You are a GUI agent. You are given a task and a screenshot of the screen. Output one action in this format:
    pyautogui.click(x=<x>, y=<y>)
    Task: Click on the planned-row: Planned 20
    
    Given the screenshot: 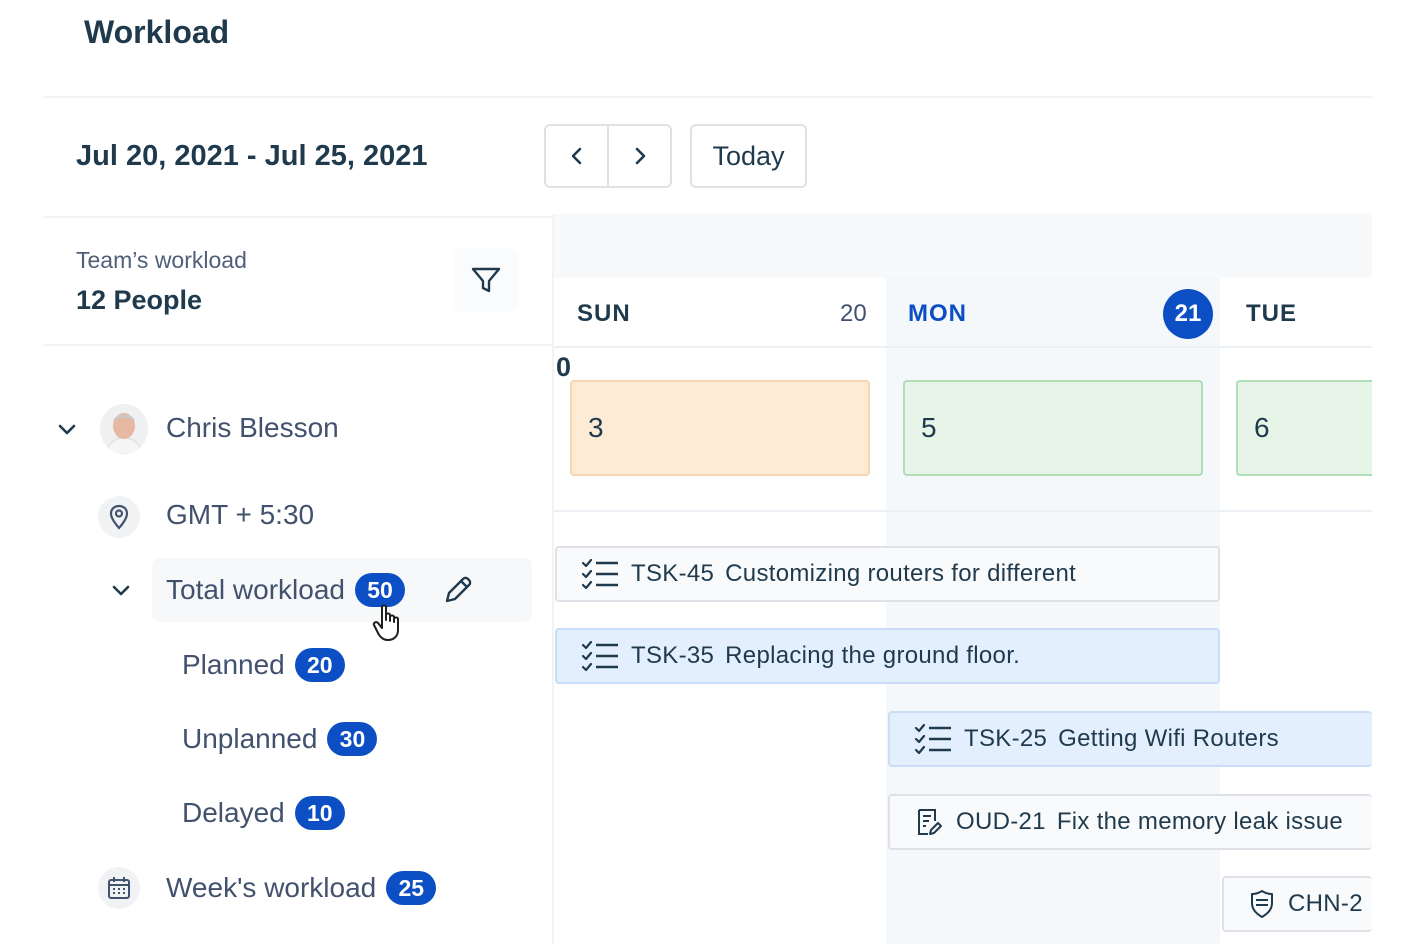 What is the action you would take?
    pyautogui.click(x=263, y=665)
    